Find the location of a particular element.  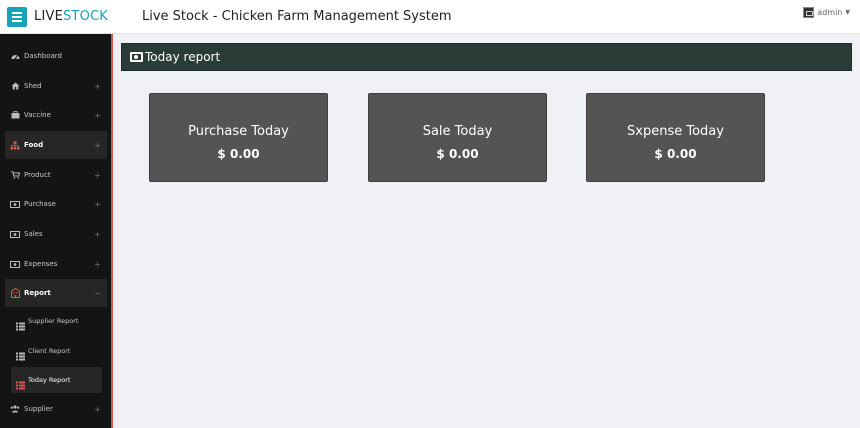

card-label: Sxpense Today is located at coordinates (675, 131).